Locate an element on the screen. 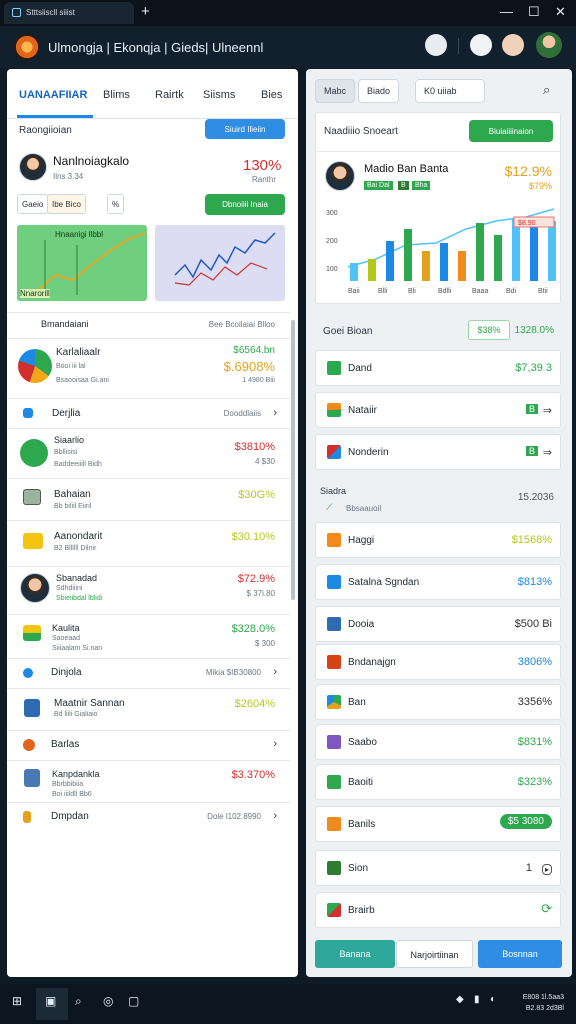 The width and height of the screenshot is (576, 1024). volume-icon: ◐ is located at coordinates (497, 1001).